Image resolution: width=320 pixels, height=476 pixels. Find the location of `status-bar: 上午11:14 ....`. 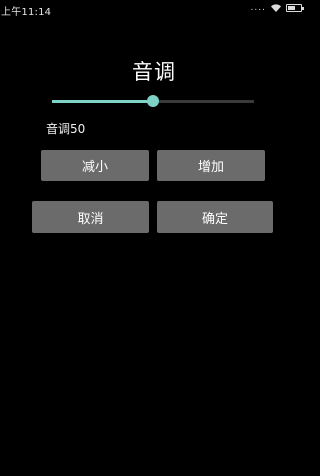

status-bar: 上午11:14 .... is located at coordinates (154, 9).